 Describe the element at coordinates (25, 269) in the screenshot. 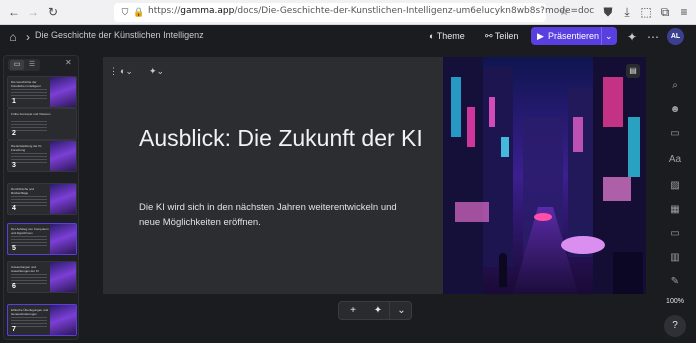

I see `thumbnail-title: Anwendungen und Auswirkungen der KI` at that location.